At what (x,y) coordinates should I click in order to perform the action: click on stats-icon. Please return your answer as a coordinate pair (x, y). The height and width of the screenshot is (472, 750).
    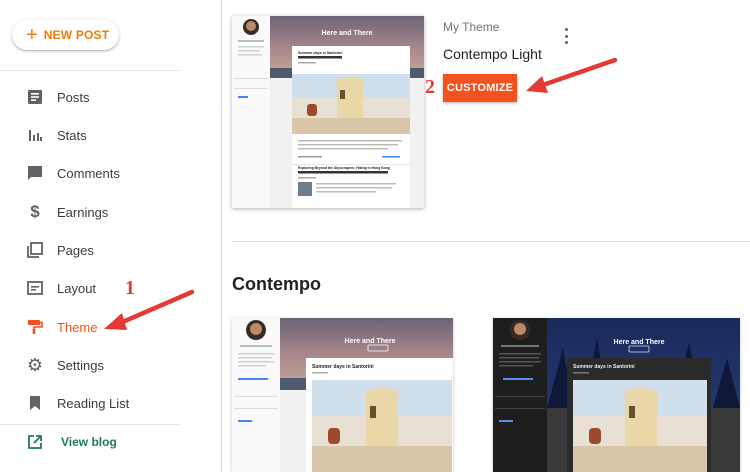
    Looking at the image, I should click on (35, 135).